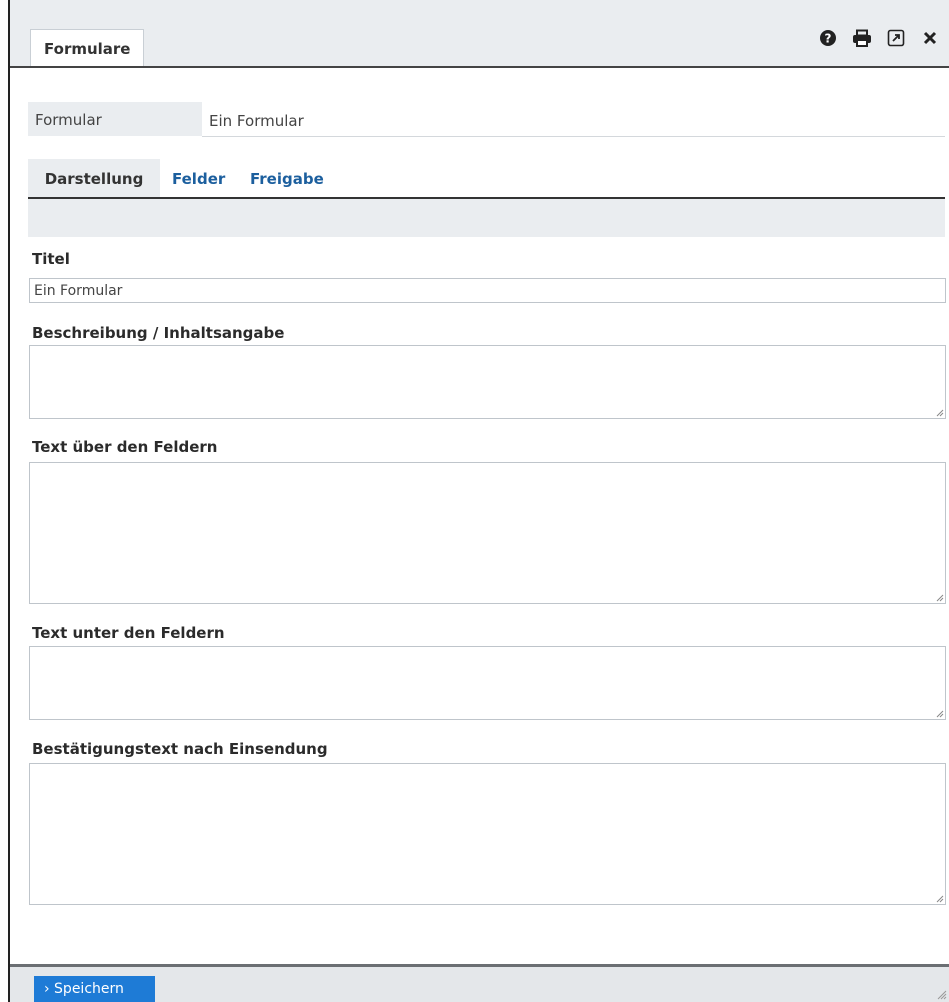 The height and width of the screenshot is (1002, 949). What do you see at coordinates (573, 119) in the screenshot?
I see `form-name-value: Ein Formular` at bounding box center [573, 119].